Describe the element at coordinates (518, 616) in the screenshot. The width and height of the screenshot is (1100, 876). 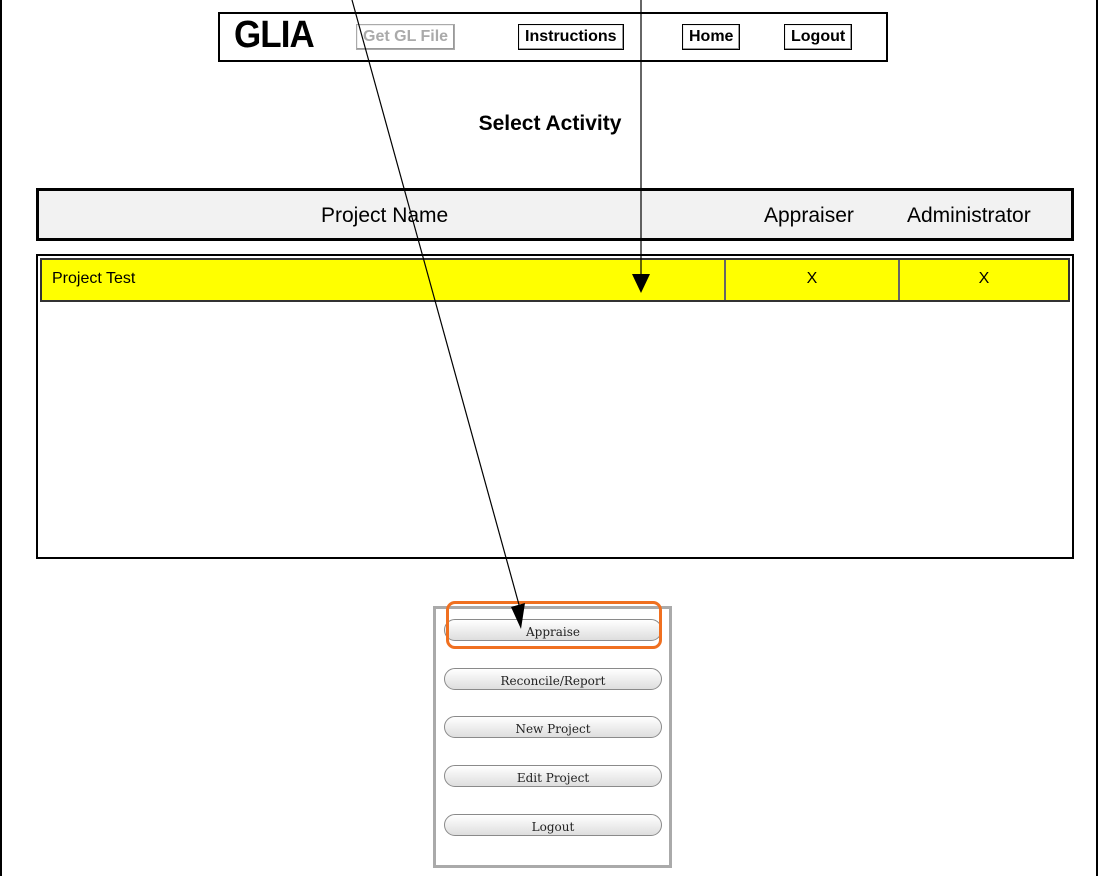
I see `arrow-head-appraise` at that location.